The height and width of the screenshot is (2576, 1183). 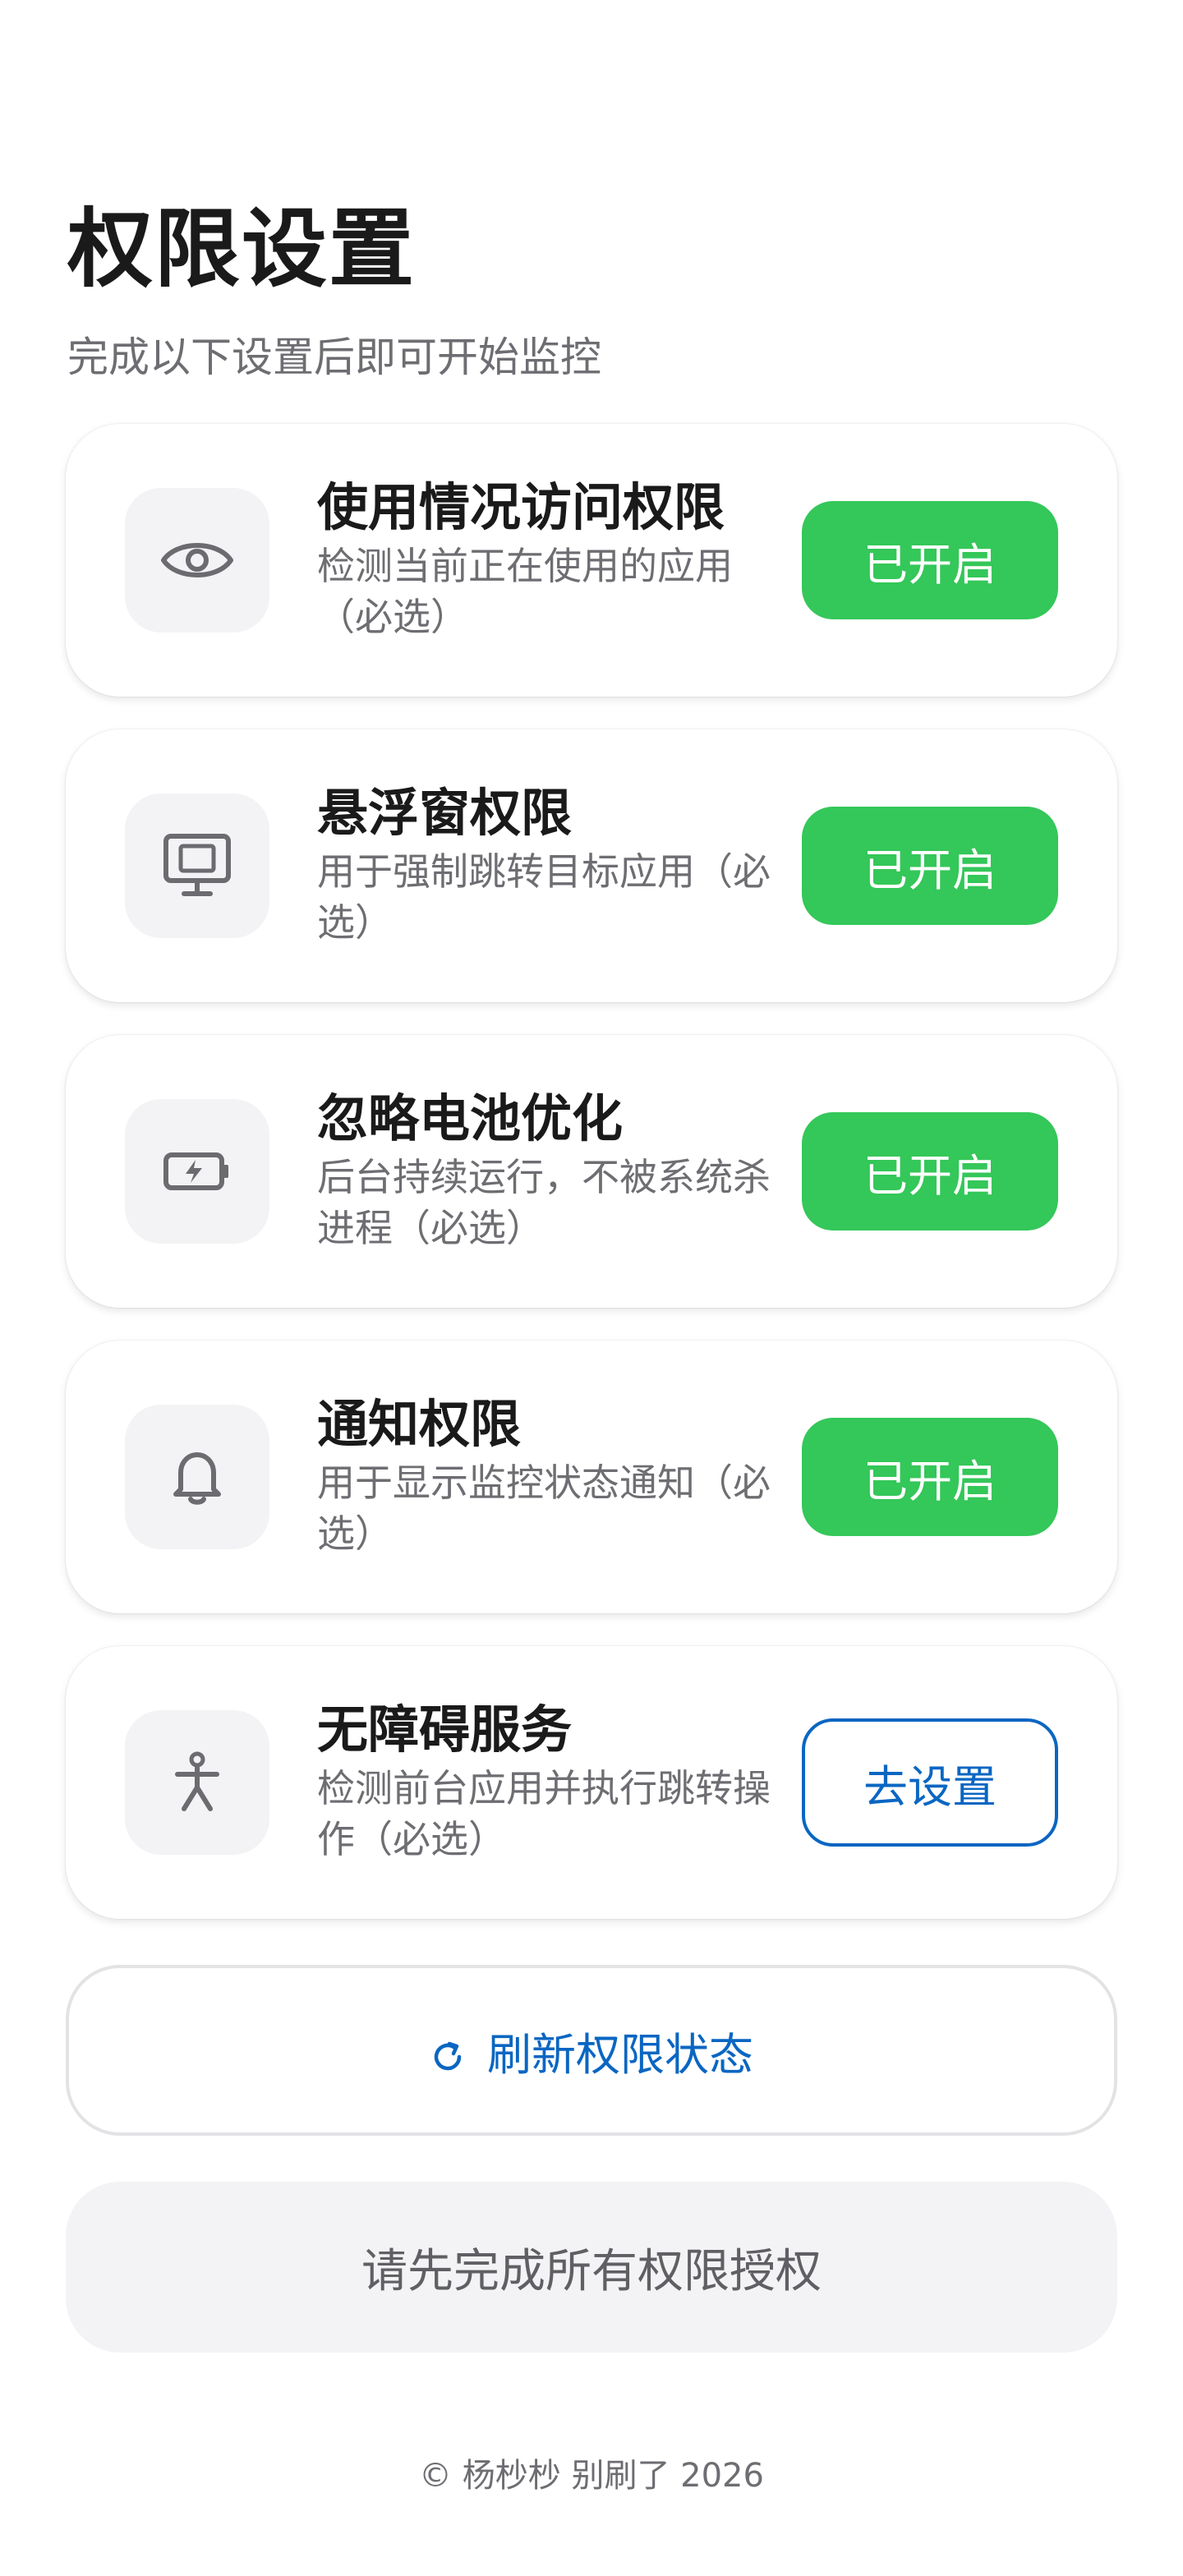 What do you see at coordinates (930, 1782) in the screenshot?
I see `accessibility-setup-button: 去设置` at bounding box center [930, 1782].